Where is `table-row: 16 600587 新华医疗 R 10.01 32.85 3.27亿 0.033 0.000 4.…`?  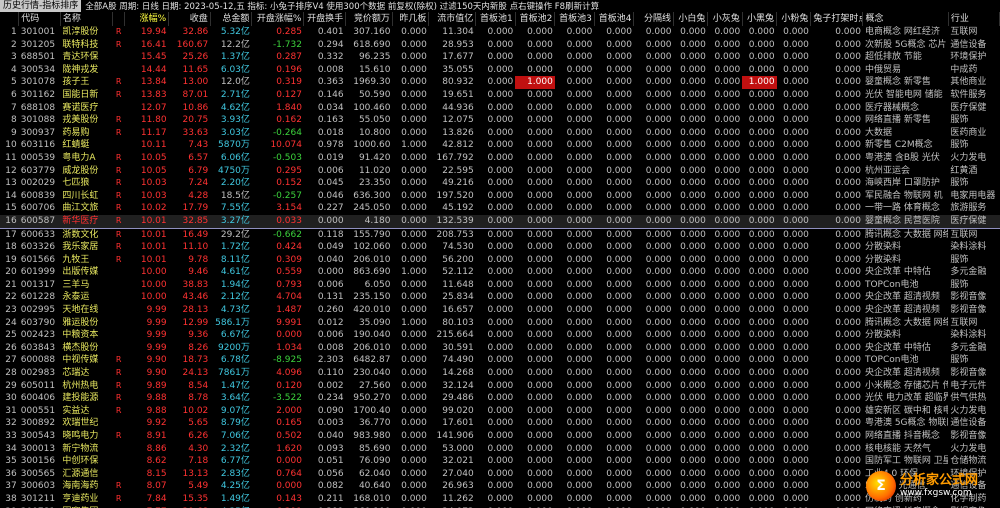
table-row: 16 600587 新华医疗 R 10.01 32.85 3.27亿 0.033 0.000 4.… is located at coordinates (500, 221).